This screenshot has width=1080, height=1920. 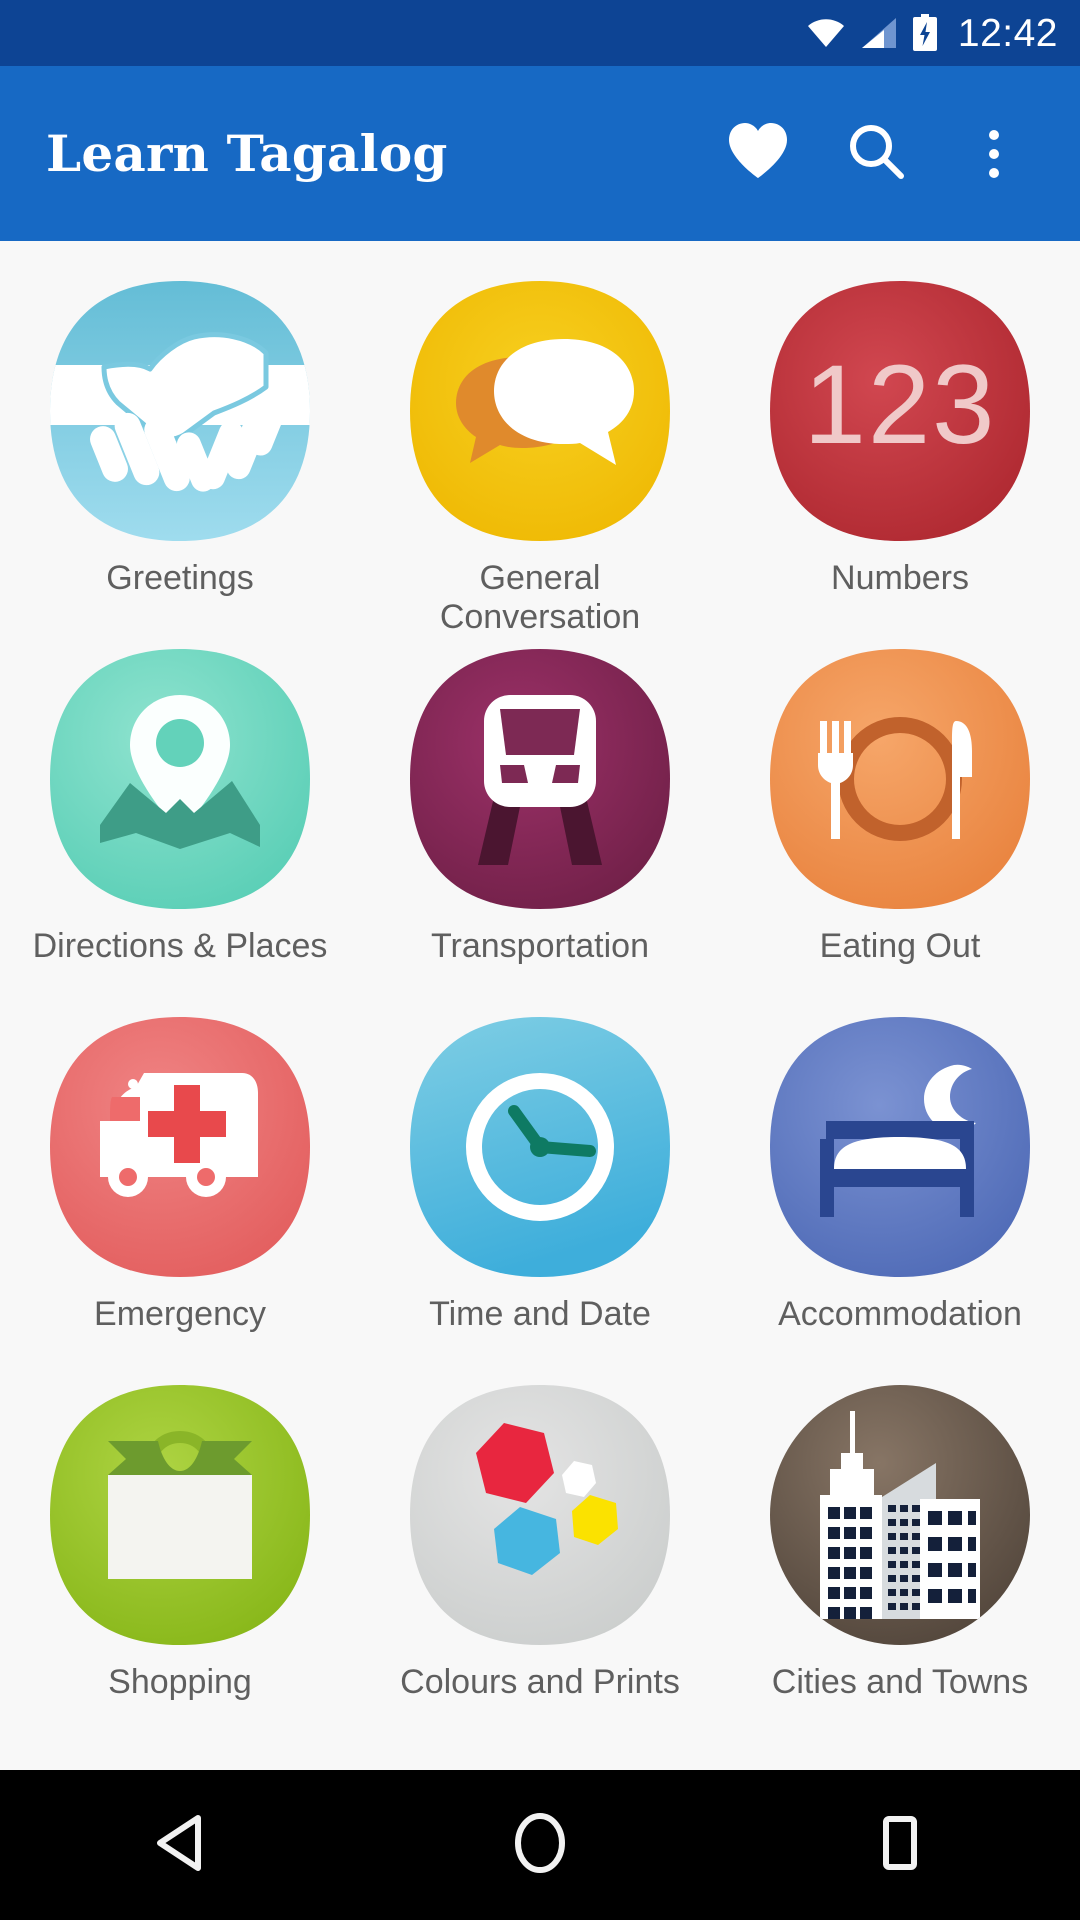 I want to click on square-recents-icon, so click(x=900, y=1845).